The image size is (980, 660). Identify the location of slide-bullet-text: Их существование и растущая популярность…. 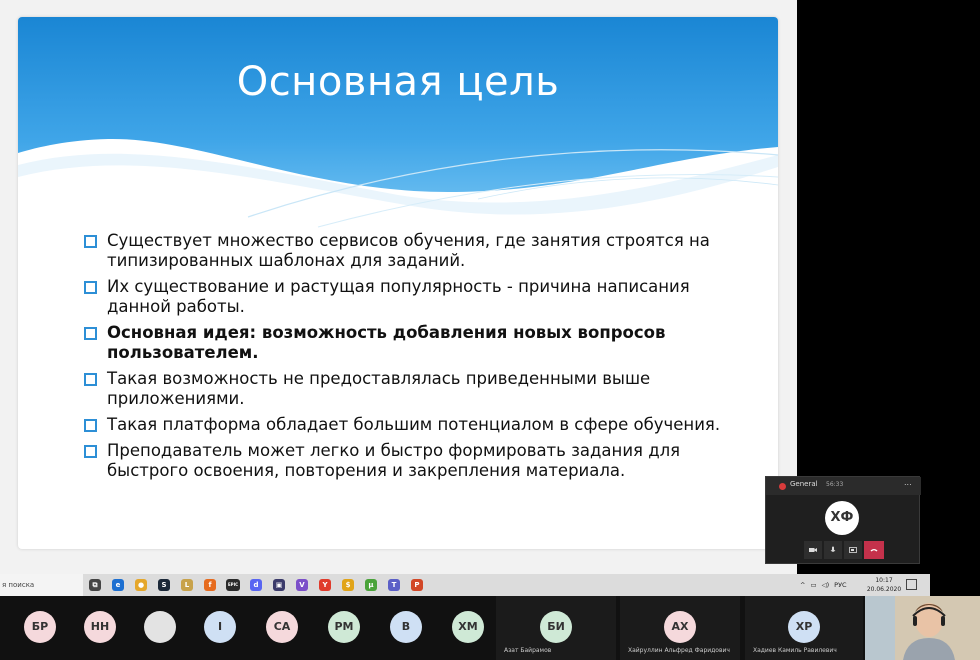
(398, 296).